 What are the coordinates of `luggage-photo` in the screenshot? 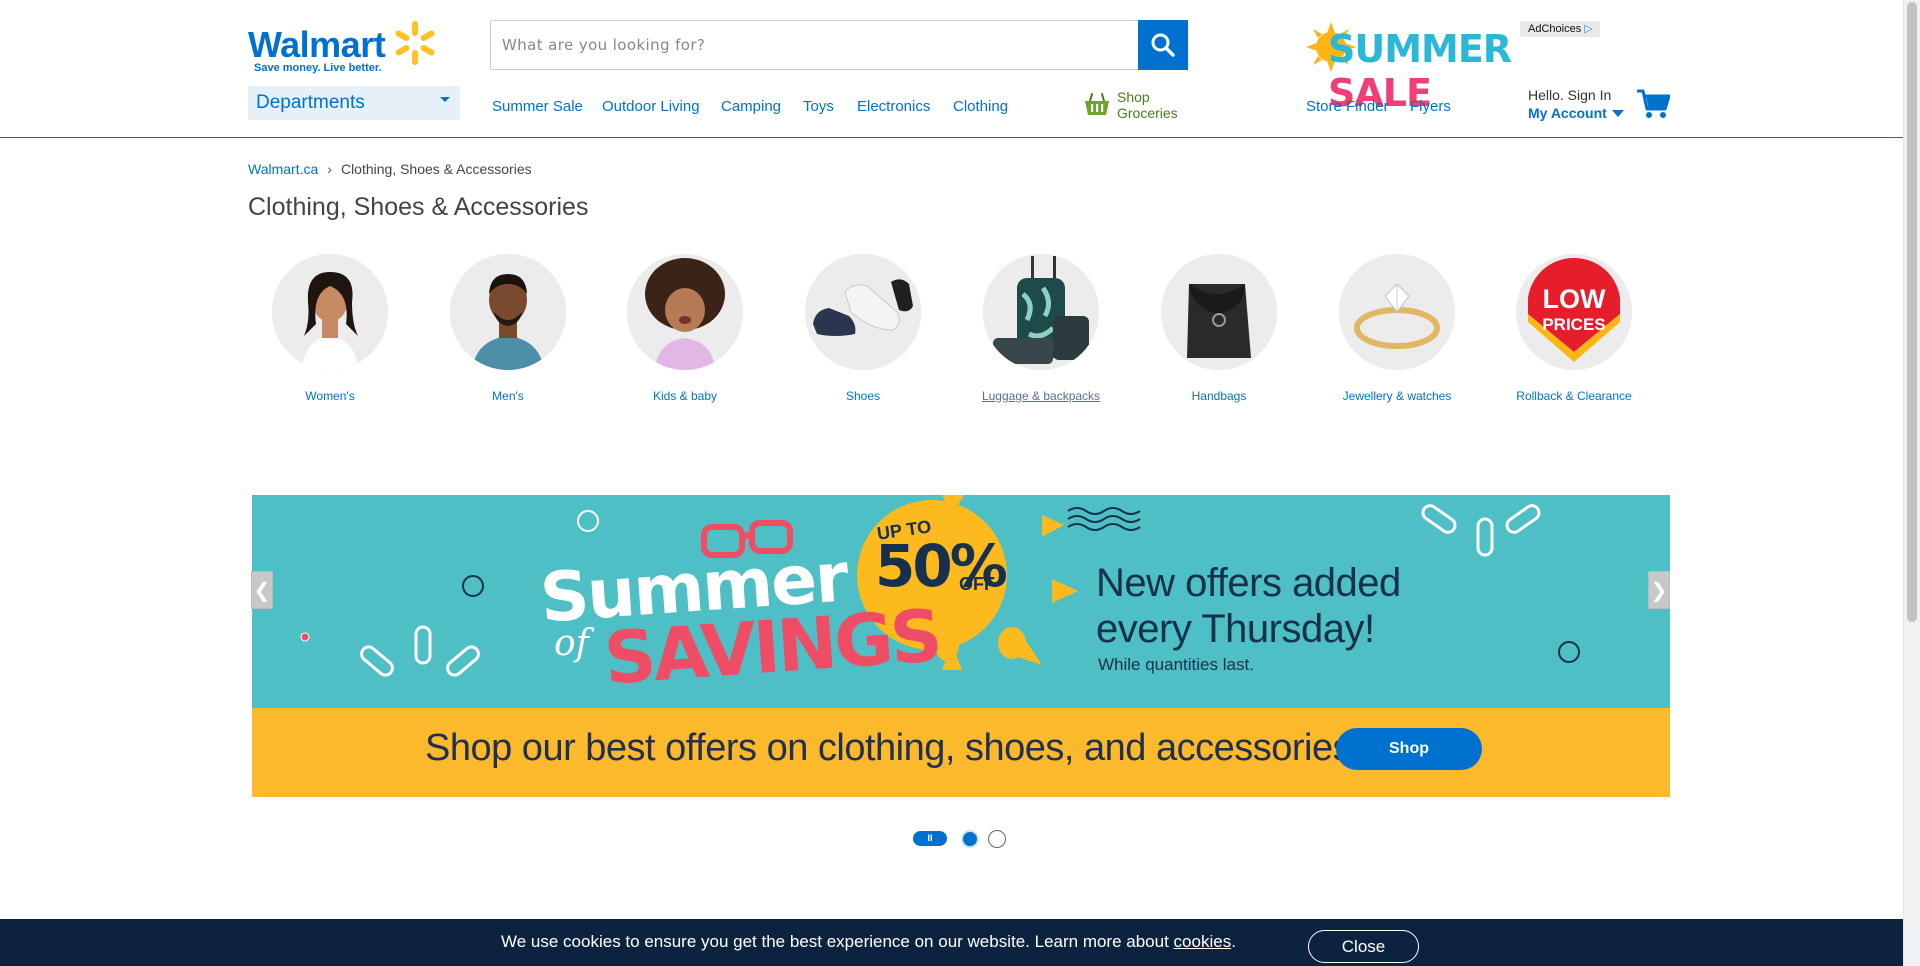 It's located at (1041, 312).